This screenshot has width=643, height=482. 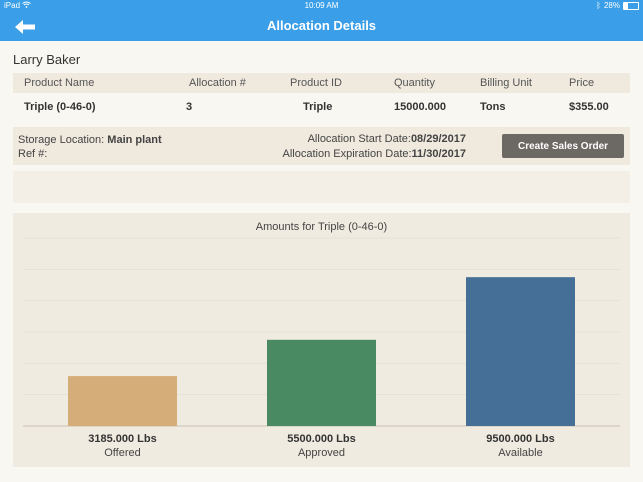 What do you see at coordinates (520, 351) in the screenshot?
I see `chart-bar-available` at bounding box center [520, 351].